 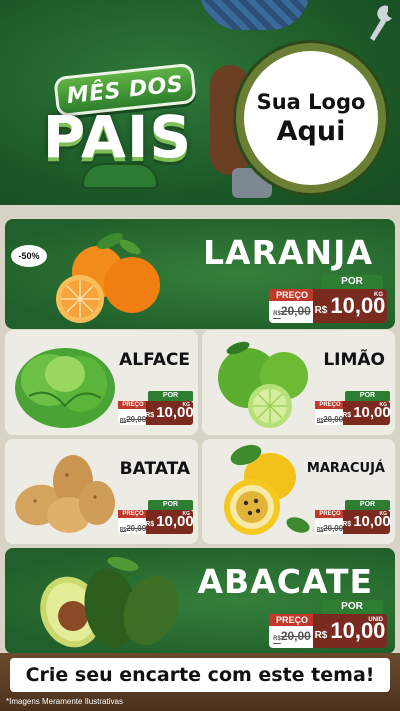 I want to click on product-card-alface: ALFACE POR PREÇO R$20,00 R$ 10,00 KG, so click(x=101, y=382).